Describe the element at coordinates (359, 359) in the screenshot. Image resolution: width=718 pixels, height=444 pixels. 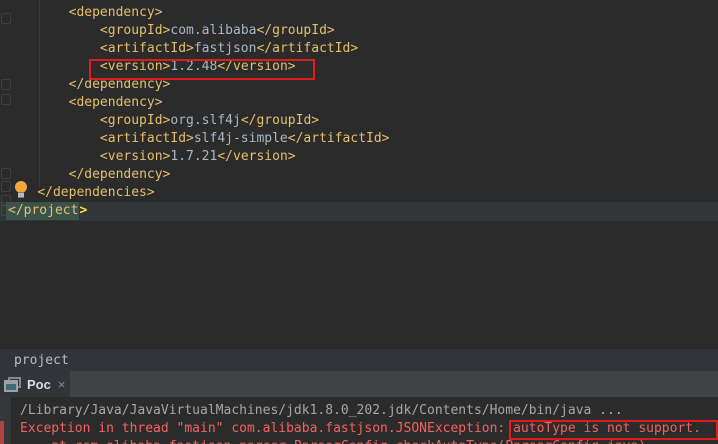
I see `breadcrumb-bar: project` at that location.